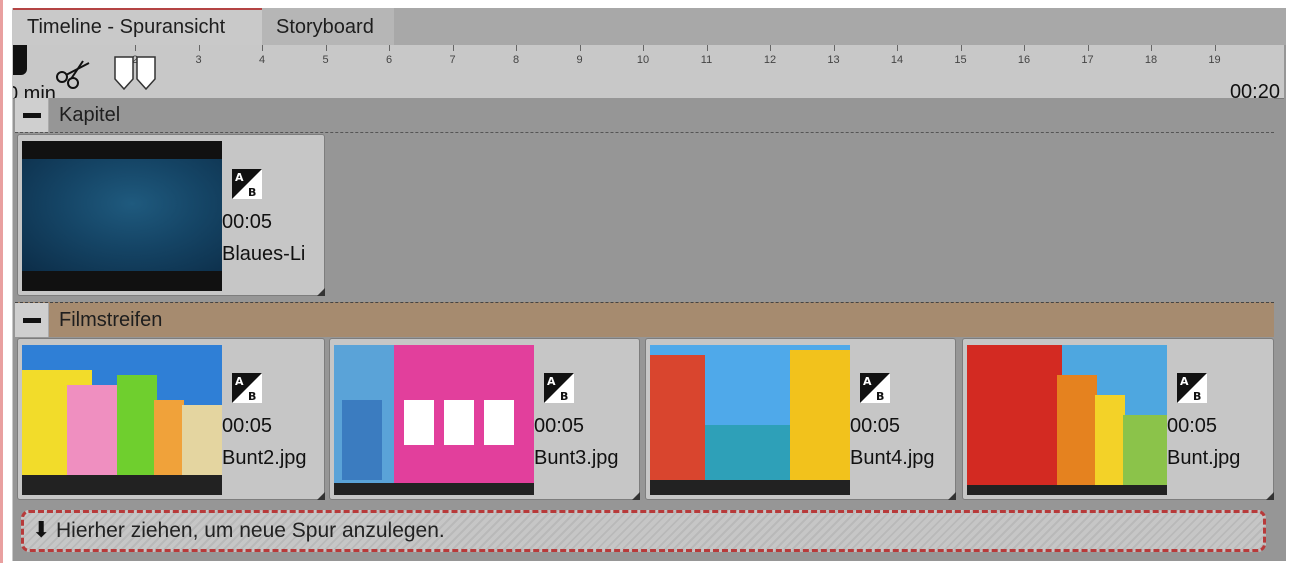  What do you see at coordinates (264, 458) in the screenshot?
I see `clip-filename: Bunt2.jpg` at bounding box center [264, 458].